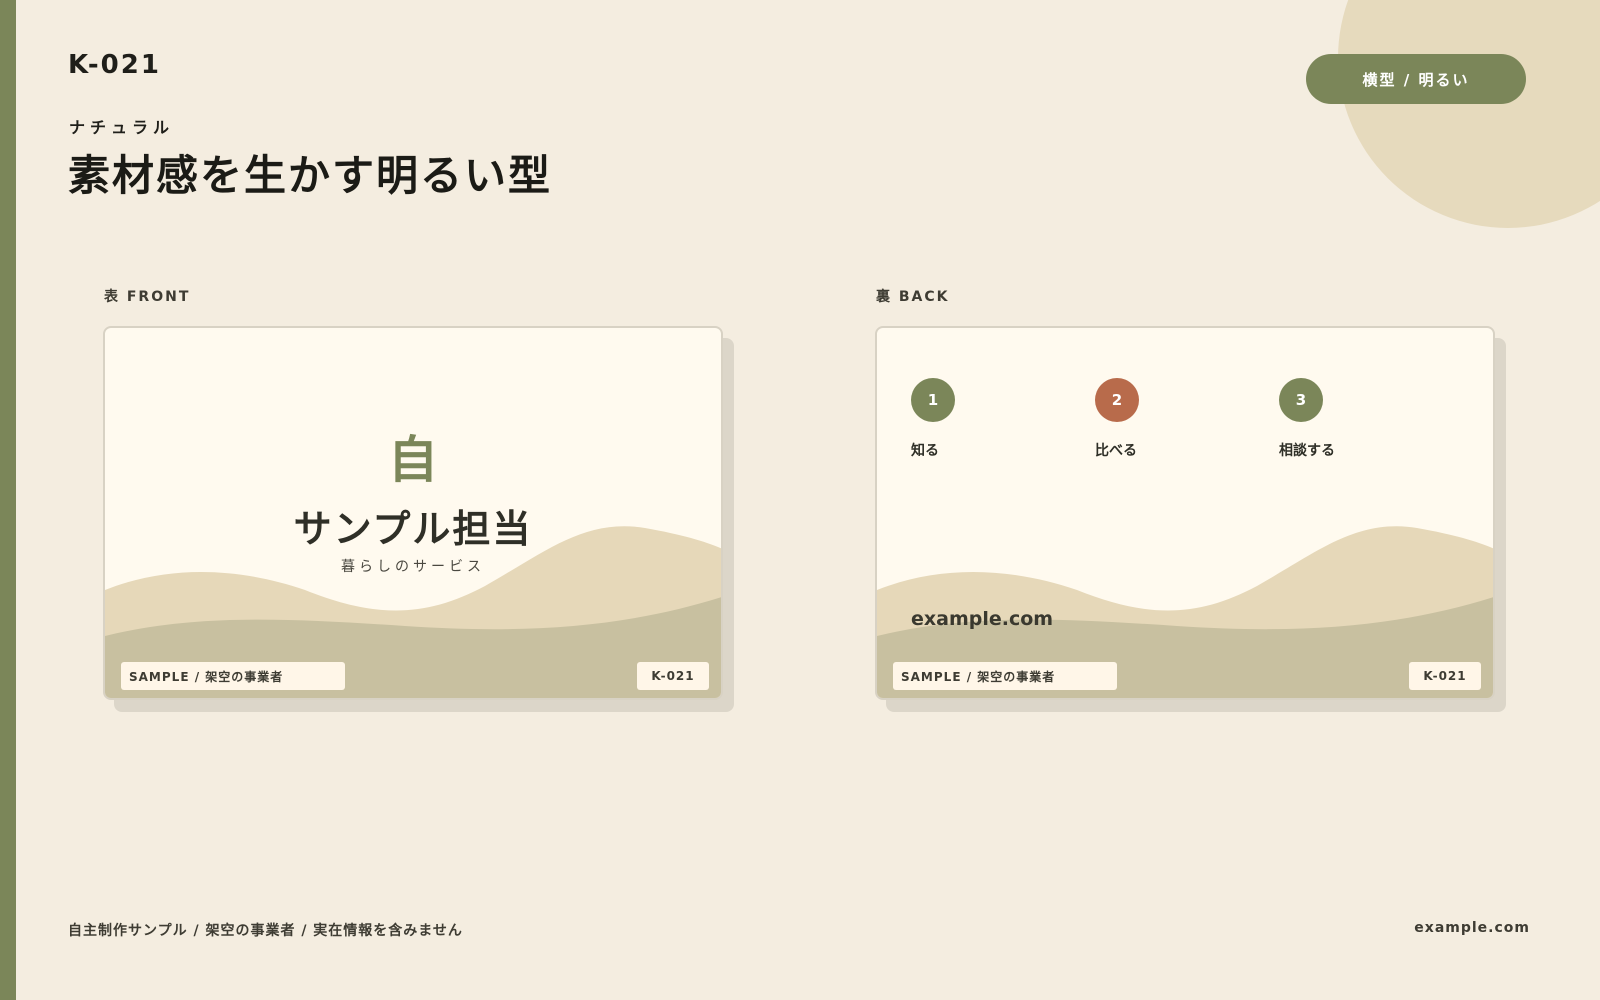 This screenshot has width=1600, height=1000. I want to click on step-1-label: 知る, so click(925, 451).